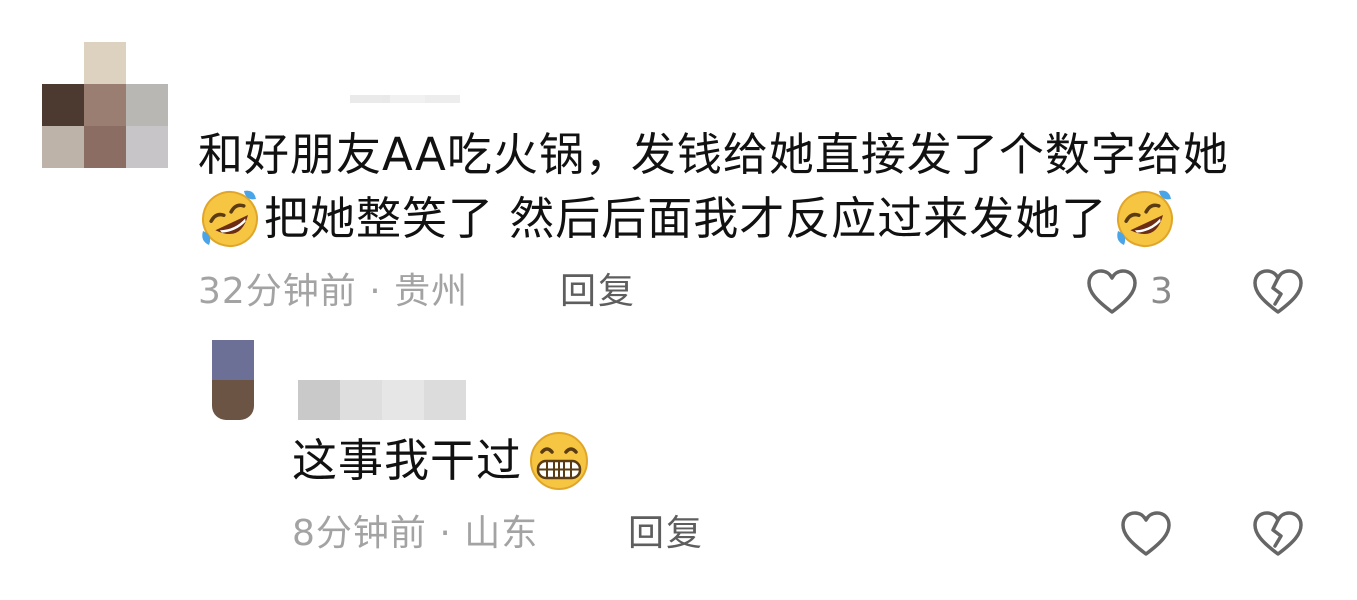  What do you see at coordinates (407, 460) in the screenshot?
I see `reply-text-content: 这事我干过` at bounding box center [407, 460].